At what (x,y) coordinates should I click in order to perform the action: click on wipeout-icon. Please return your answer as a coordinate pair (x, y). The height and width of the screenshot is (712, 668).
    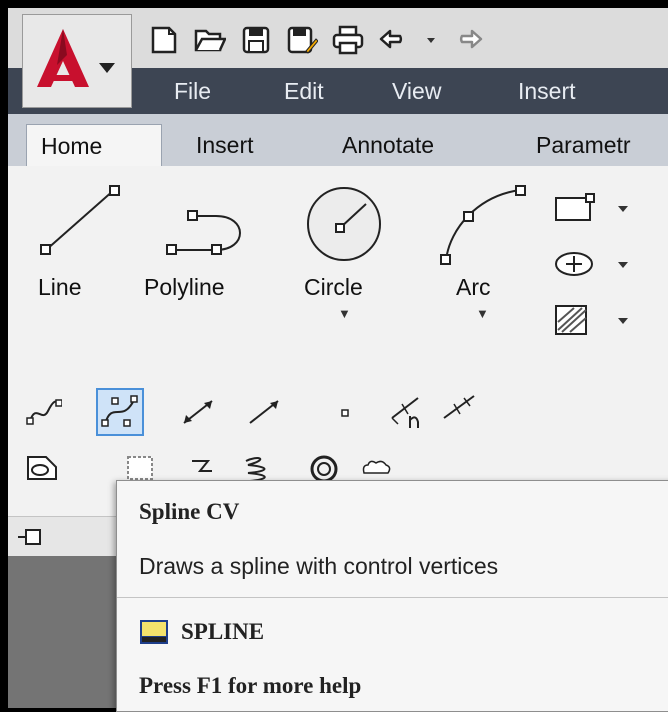
    Looking at the image, I should click on (140, 468).